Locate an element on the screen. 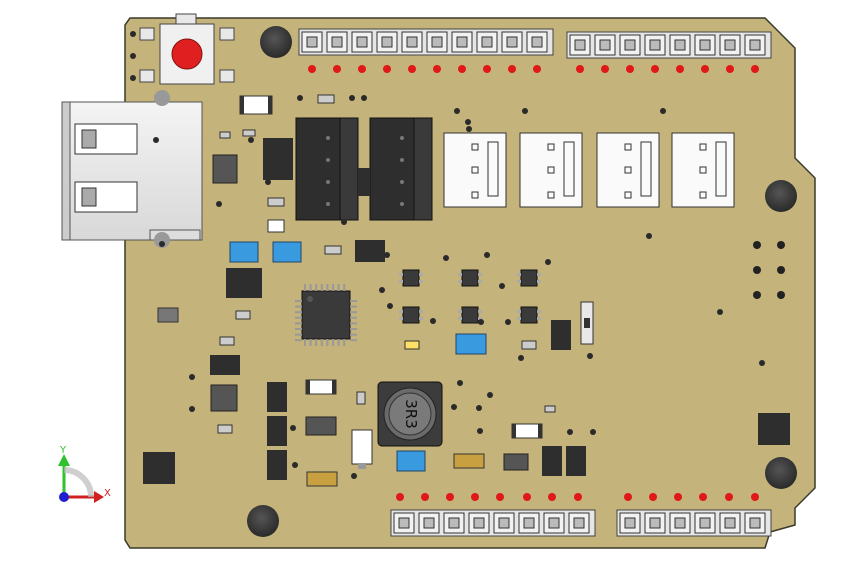 Image resolution: width=867 pixels, height=562 pixels. axis-triad: Y X is located at coordinates (84, 474).